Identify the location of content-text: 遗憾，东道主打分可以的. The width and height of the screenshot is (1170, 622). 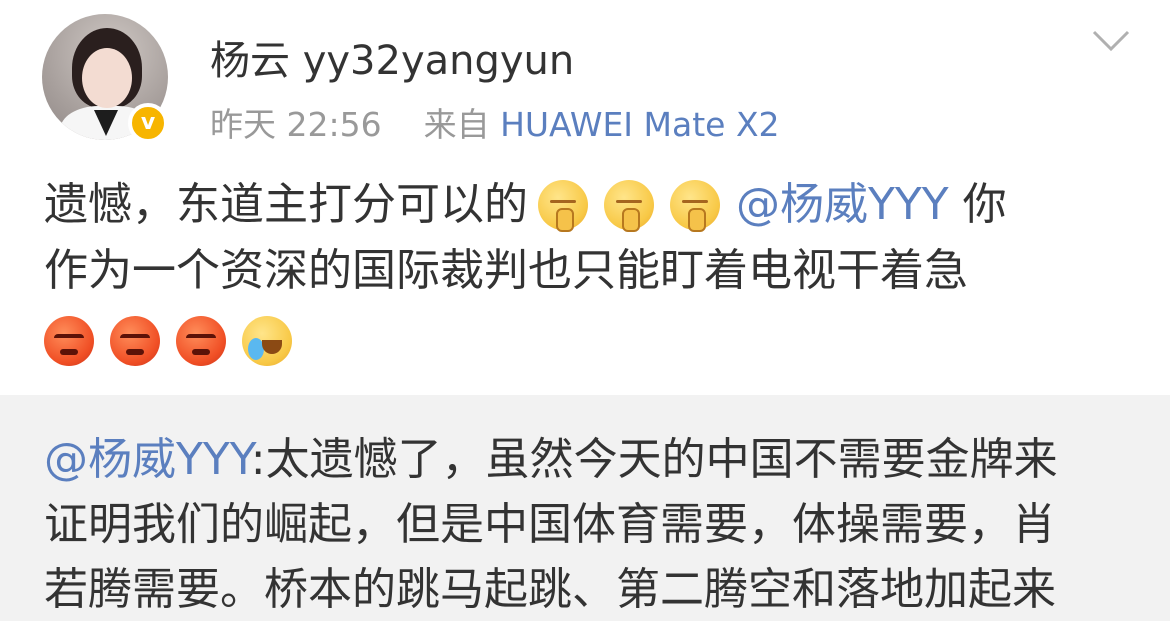
(286, 204).